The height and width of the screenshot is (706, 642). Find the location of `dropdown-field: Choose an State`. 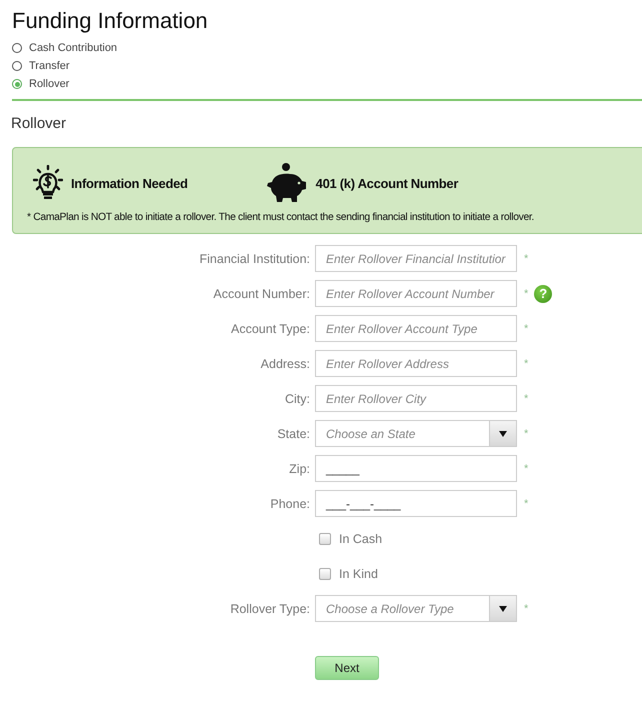

dropdown-field: Choose an State is located at coordinates (416, 433).